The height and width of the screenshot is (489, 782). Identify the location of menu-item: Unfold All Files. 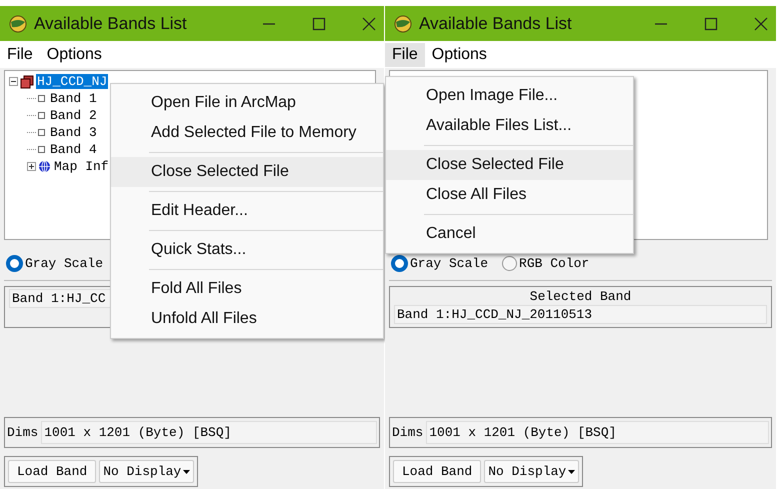
(247, 319).